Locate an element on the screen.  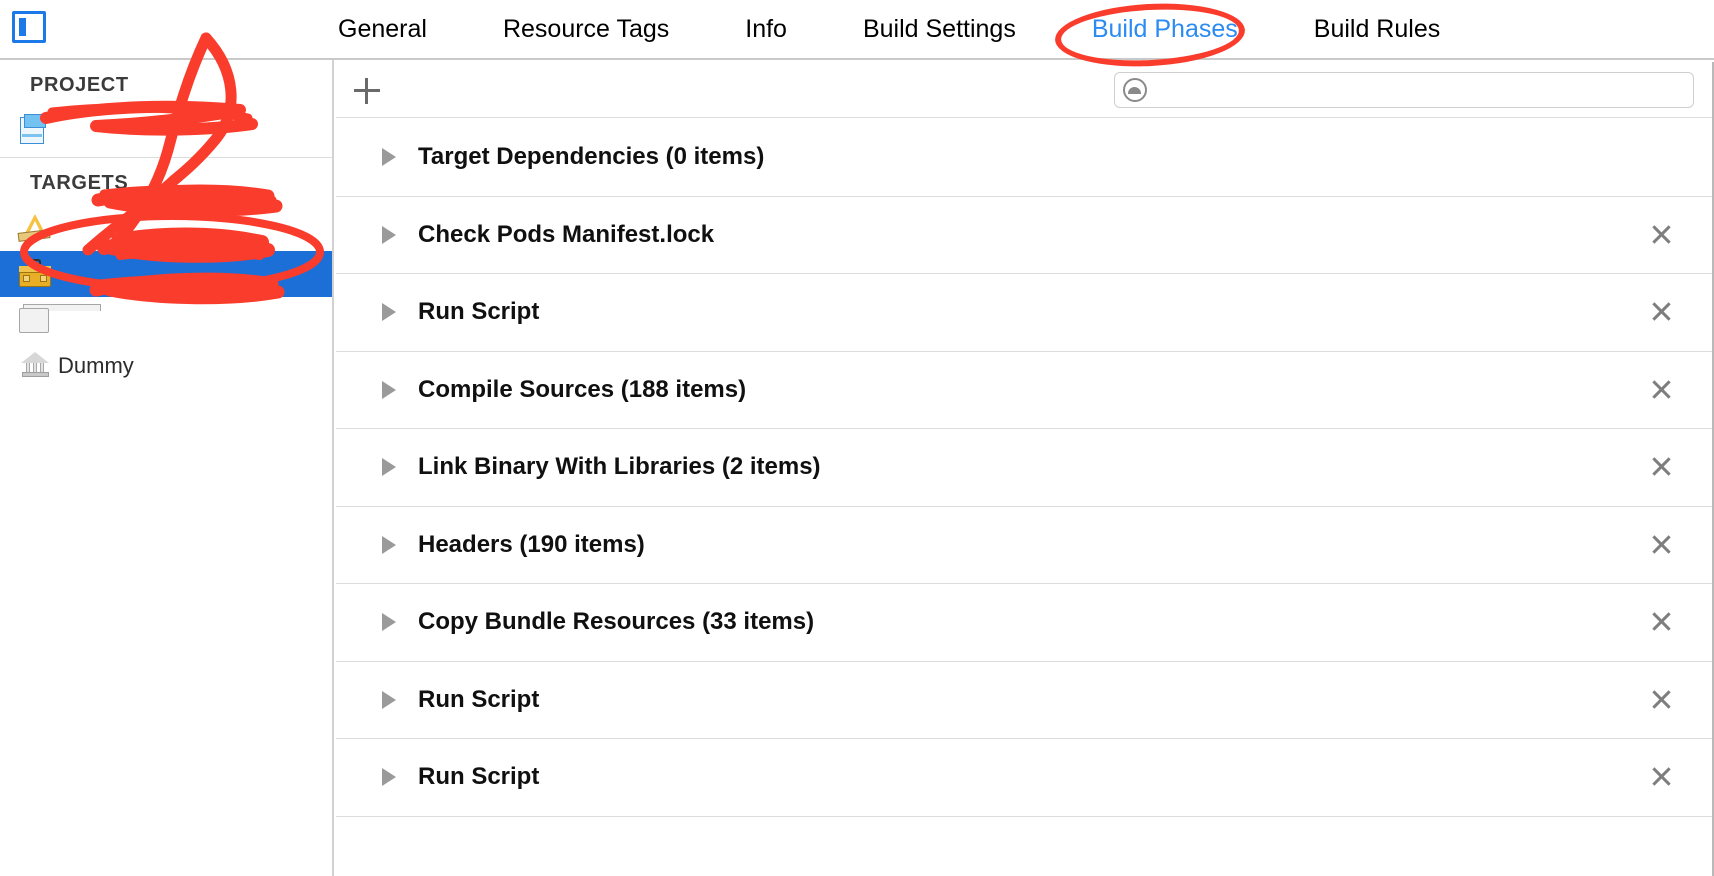
build-phase-title: Link Binary With Libraries (2 items) is located at coordinates (619, 467).